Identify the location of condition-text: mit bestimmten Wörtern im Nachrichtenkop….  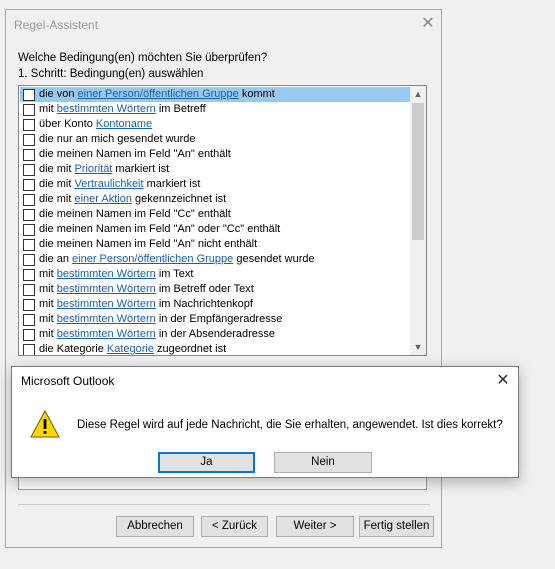
(146, 304).